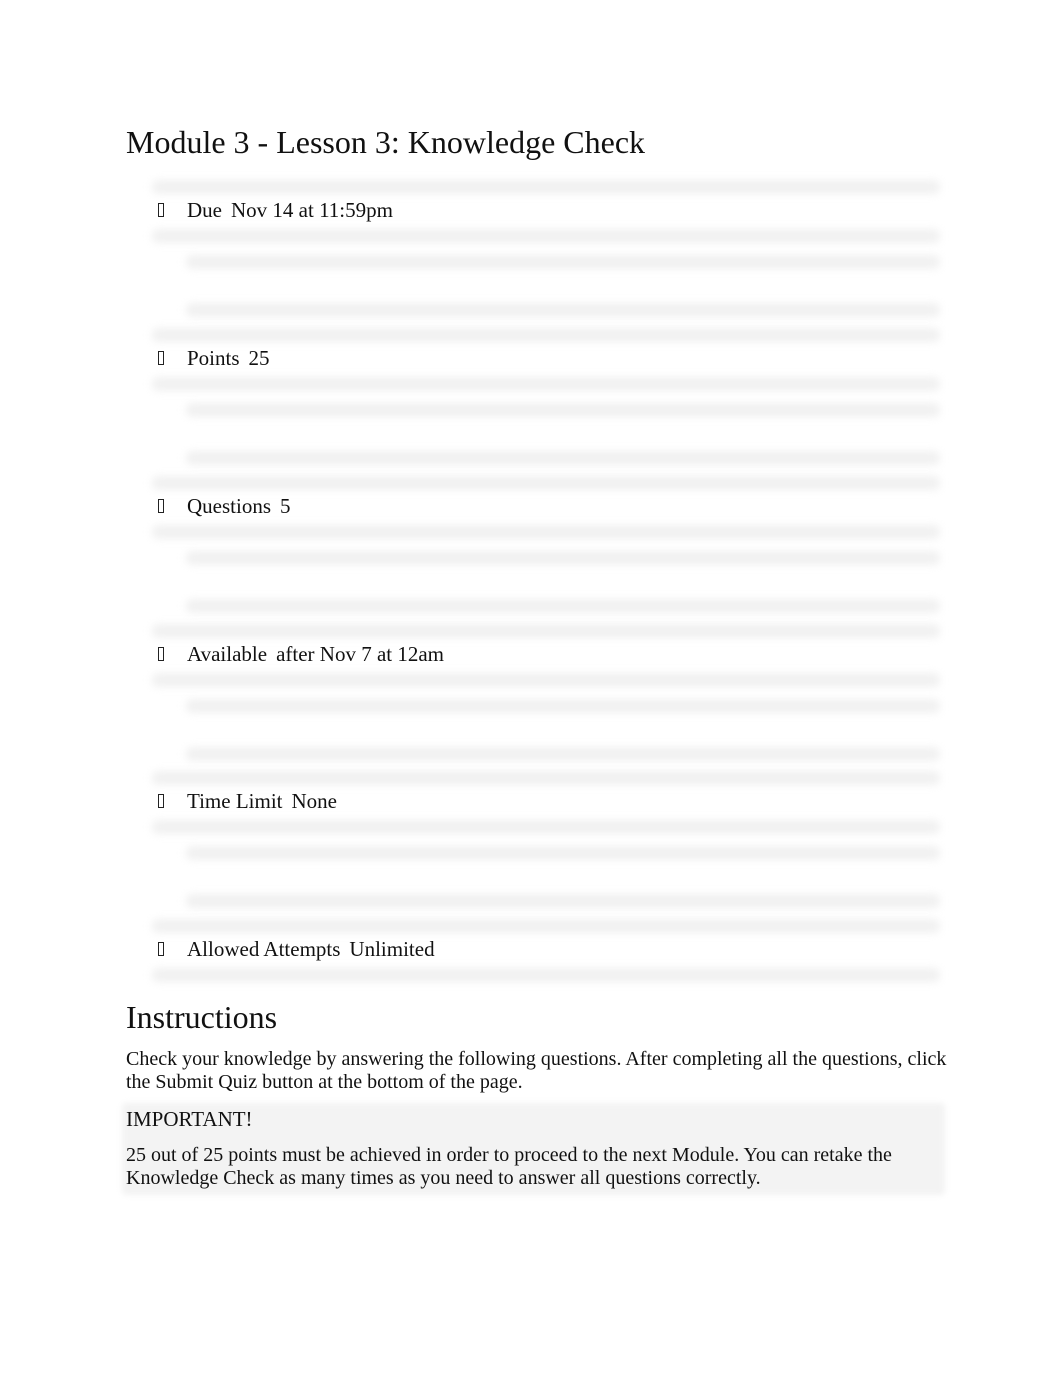 The height and width of the screenshot is (1377, 1062). I want to click on detail-label: Available, so click(227, 653).